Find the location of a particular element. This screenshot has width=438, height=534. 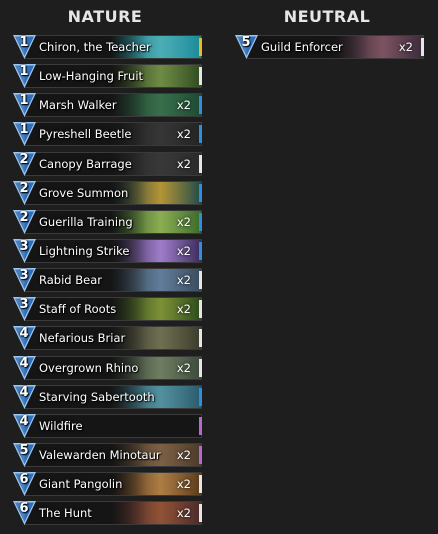

card-row: 2 Grove Summon is located at coordinates (110, 193).